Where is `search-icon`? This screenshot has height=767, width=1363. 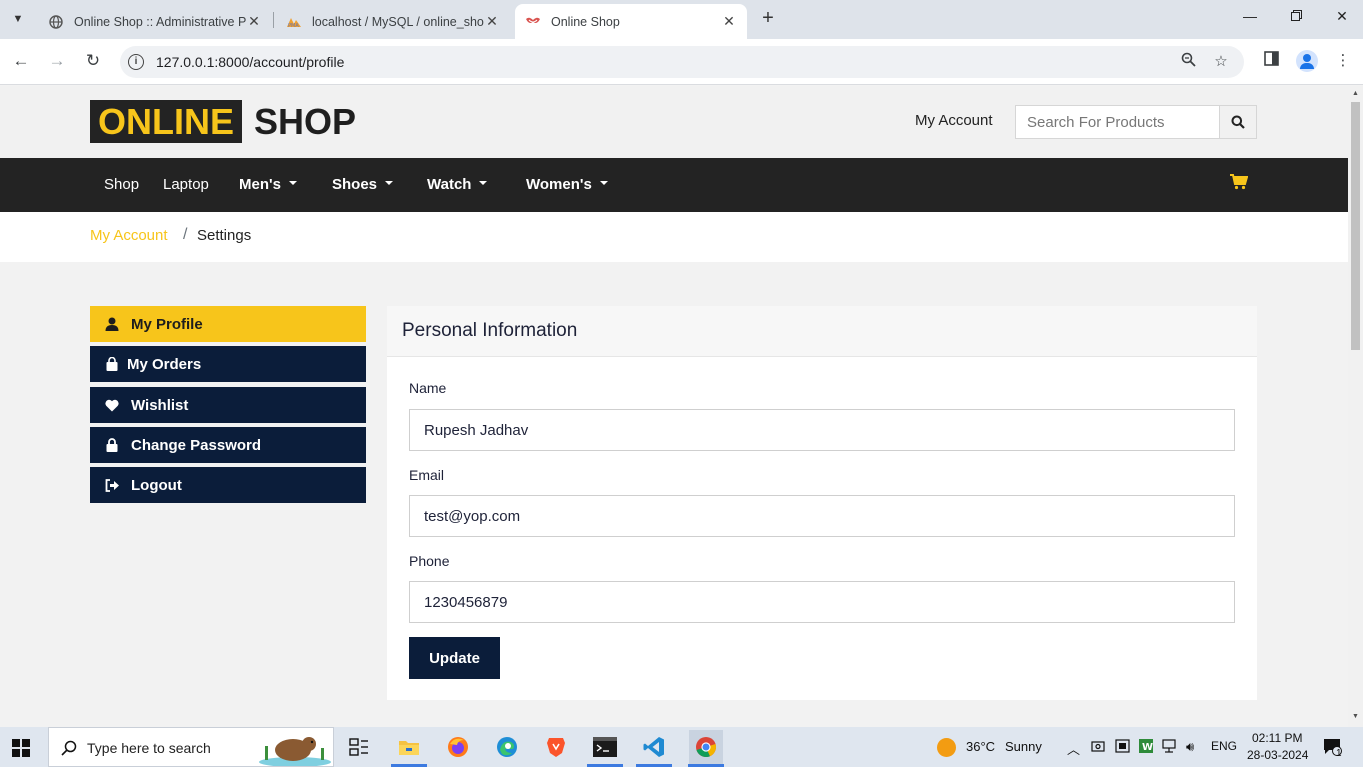
search-icon is located at coordinates (1238, 122).